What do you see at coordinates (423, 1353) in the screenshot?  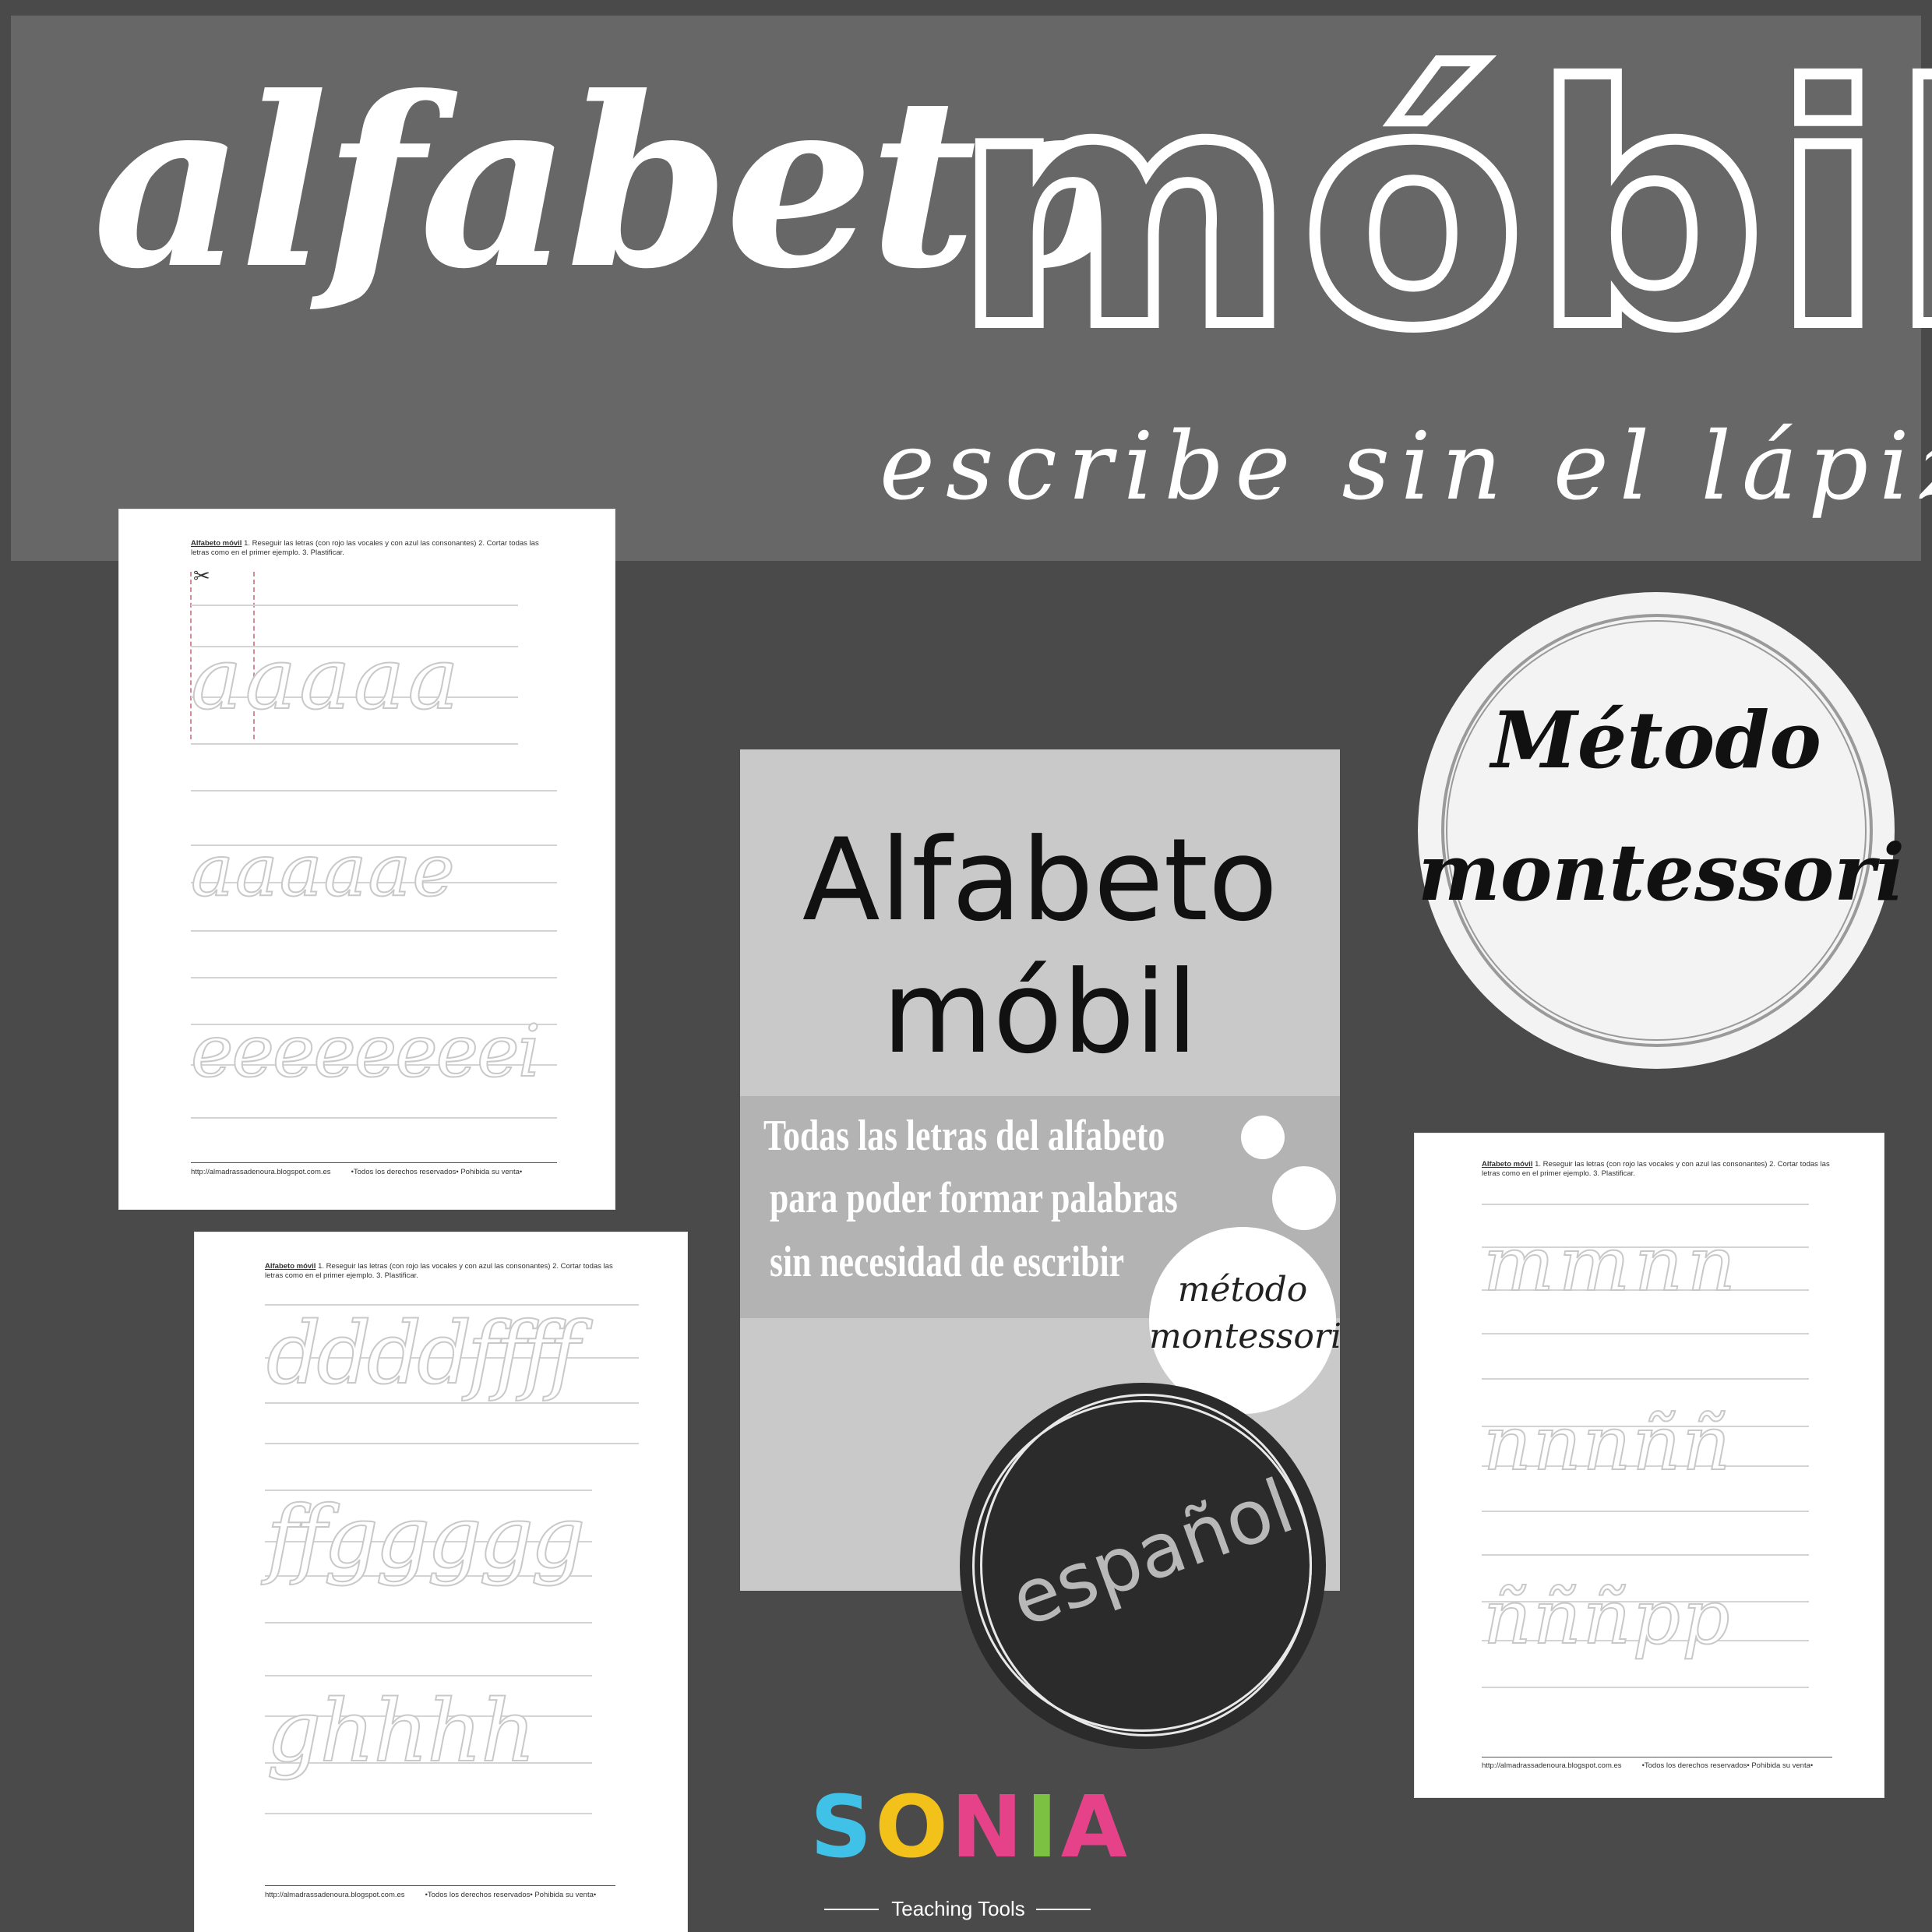 I see `tracing-row: ddddffff` at bounding box center [423, 1353].